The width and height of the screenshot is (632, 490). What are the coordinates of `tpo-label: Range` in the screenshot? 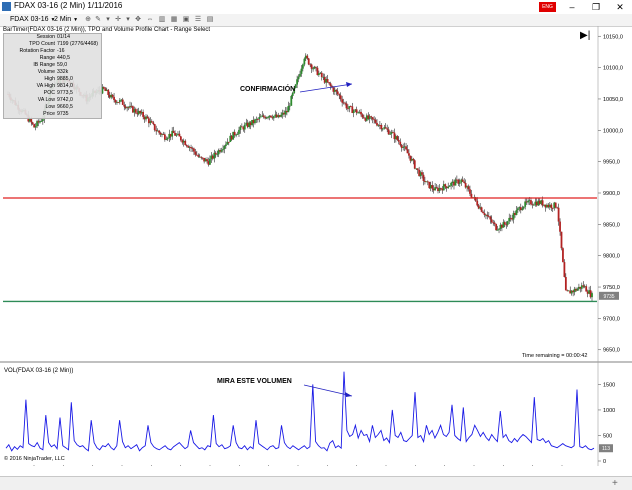 It's located at (47, 58).